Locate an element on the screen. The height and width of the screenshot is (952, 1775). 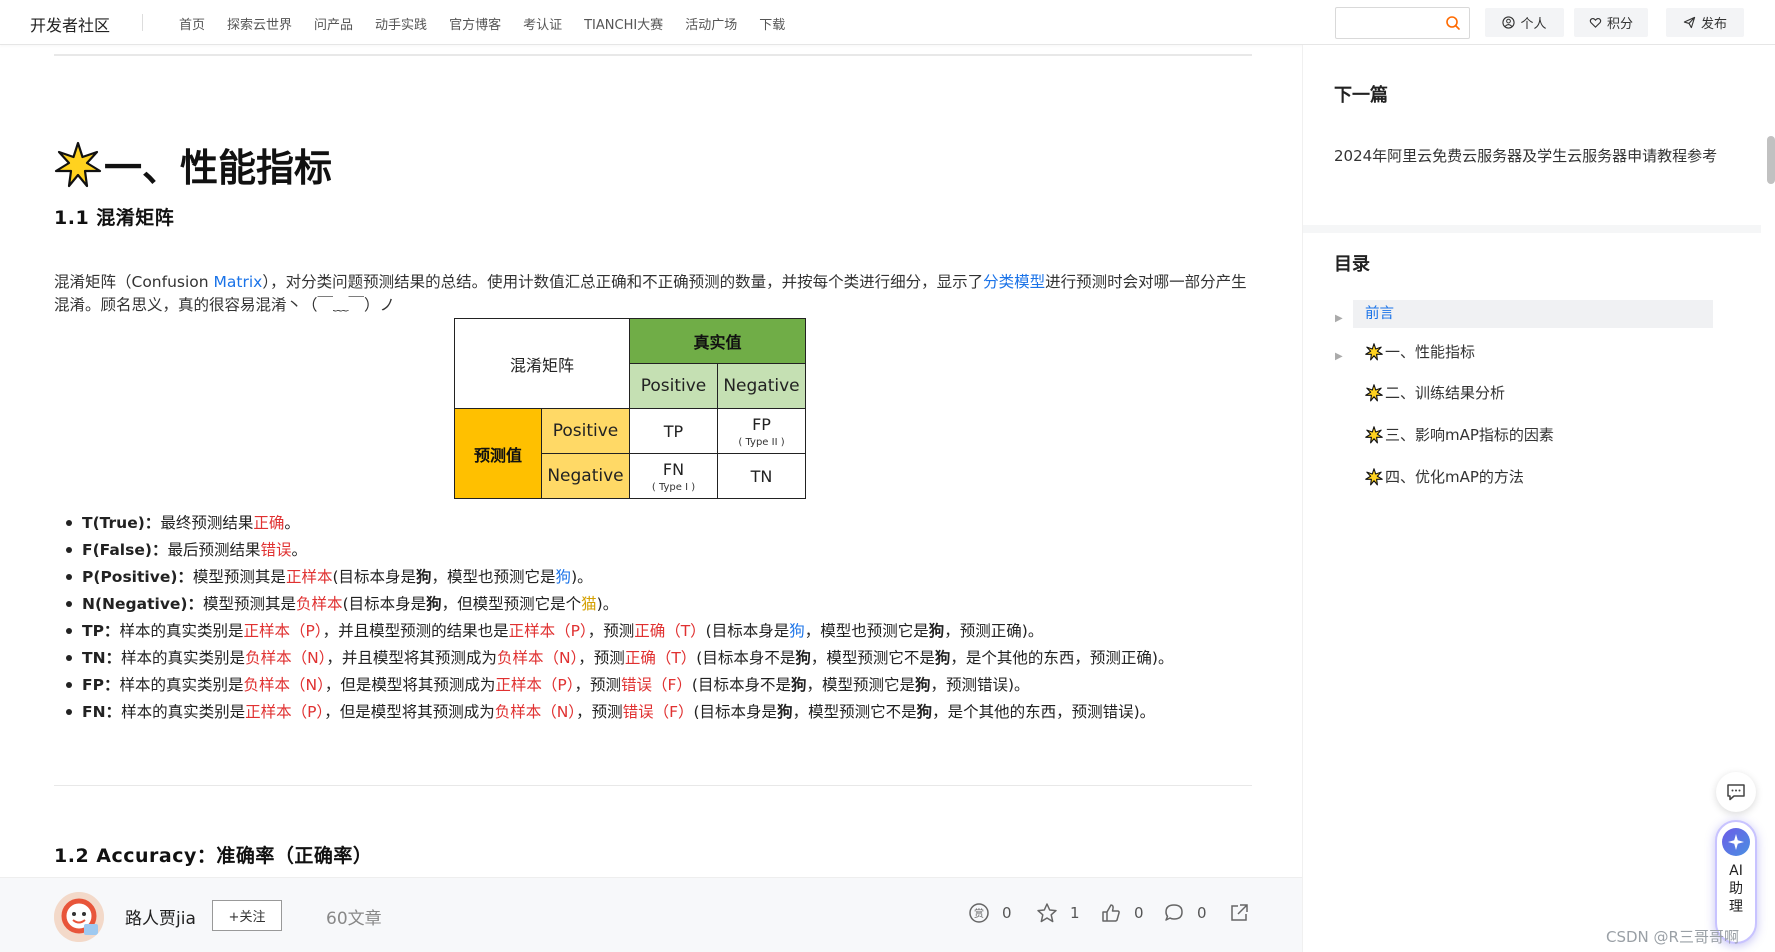
matrix-fn: FN ( Type I ) is located at coordinates (673, 476).